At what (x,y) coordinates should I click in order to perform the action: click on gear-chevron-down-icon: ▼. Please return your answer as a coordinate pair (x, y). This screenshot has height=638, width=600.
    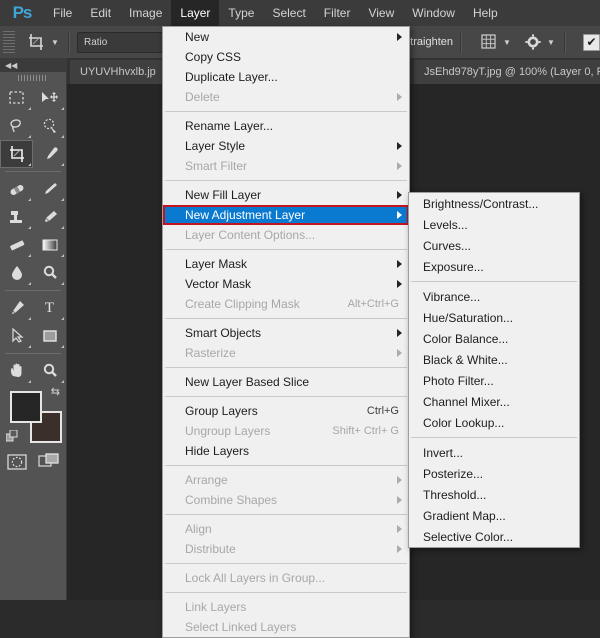
    Looking at the image, I should click on (551, 42).